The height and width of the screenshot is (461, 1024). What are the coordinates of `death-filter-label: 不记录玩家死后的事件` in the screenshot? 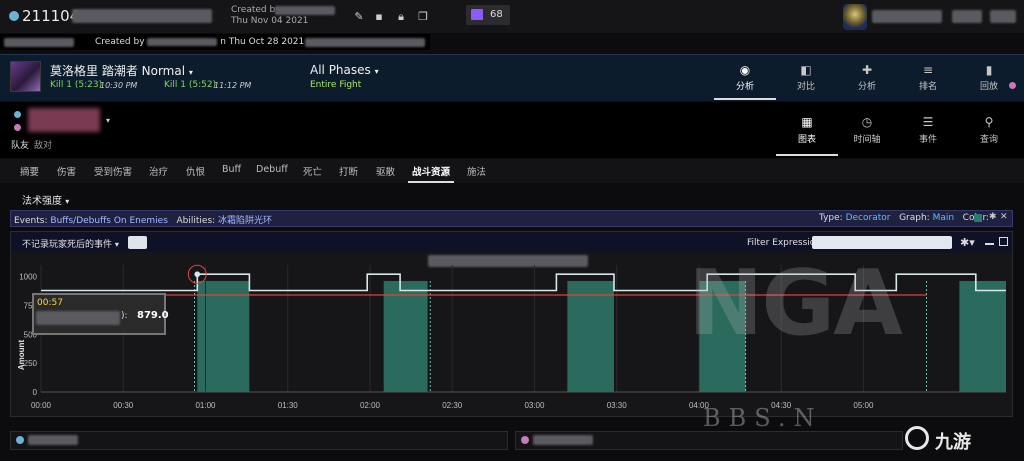 It's located at (67, 245).